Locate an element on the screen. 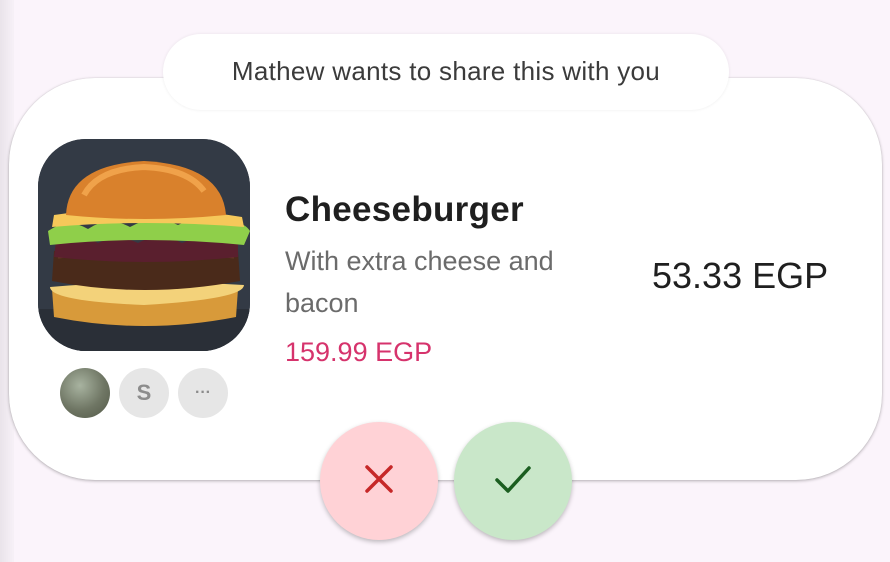 The height and width of the screenshot is (562, 890). close-icon is located at coordinates (379, 481).